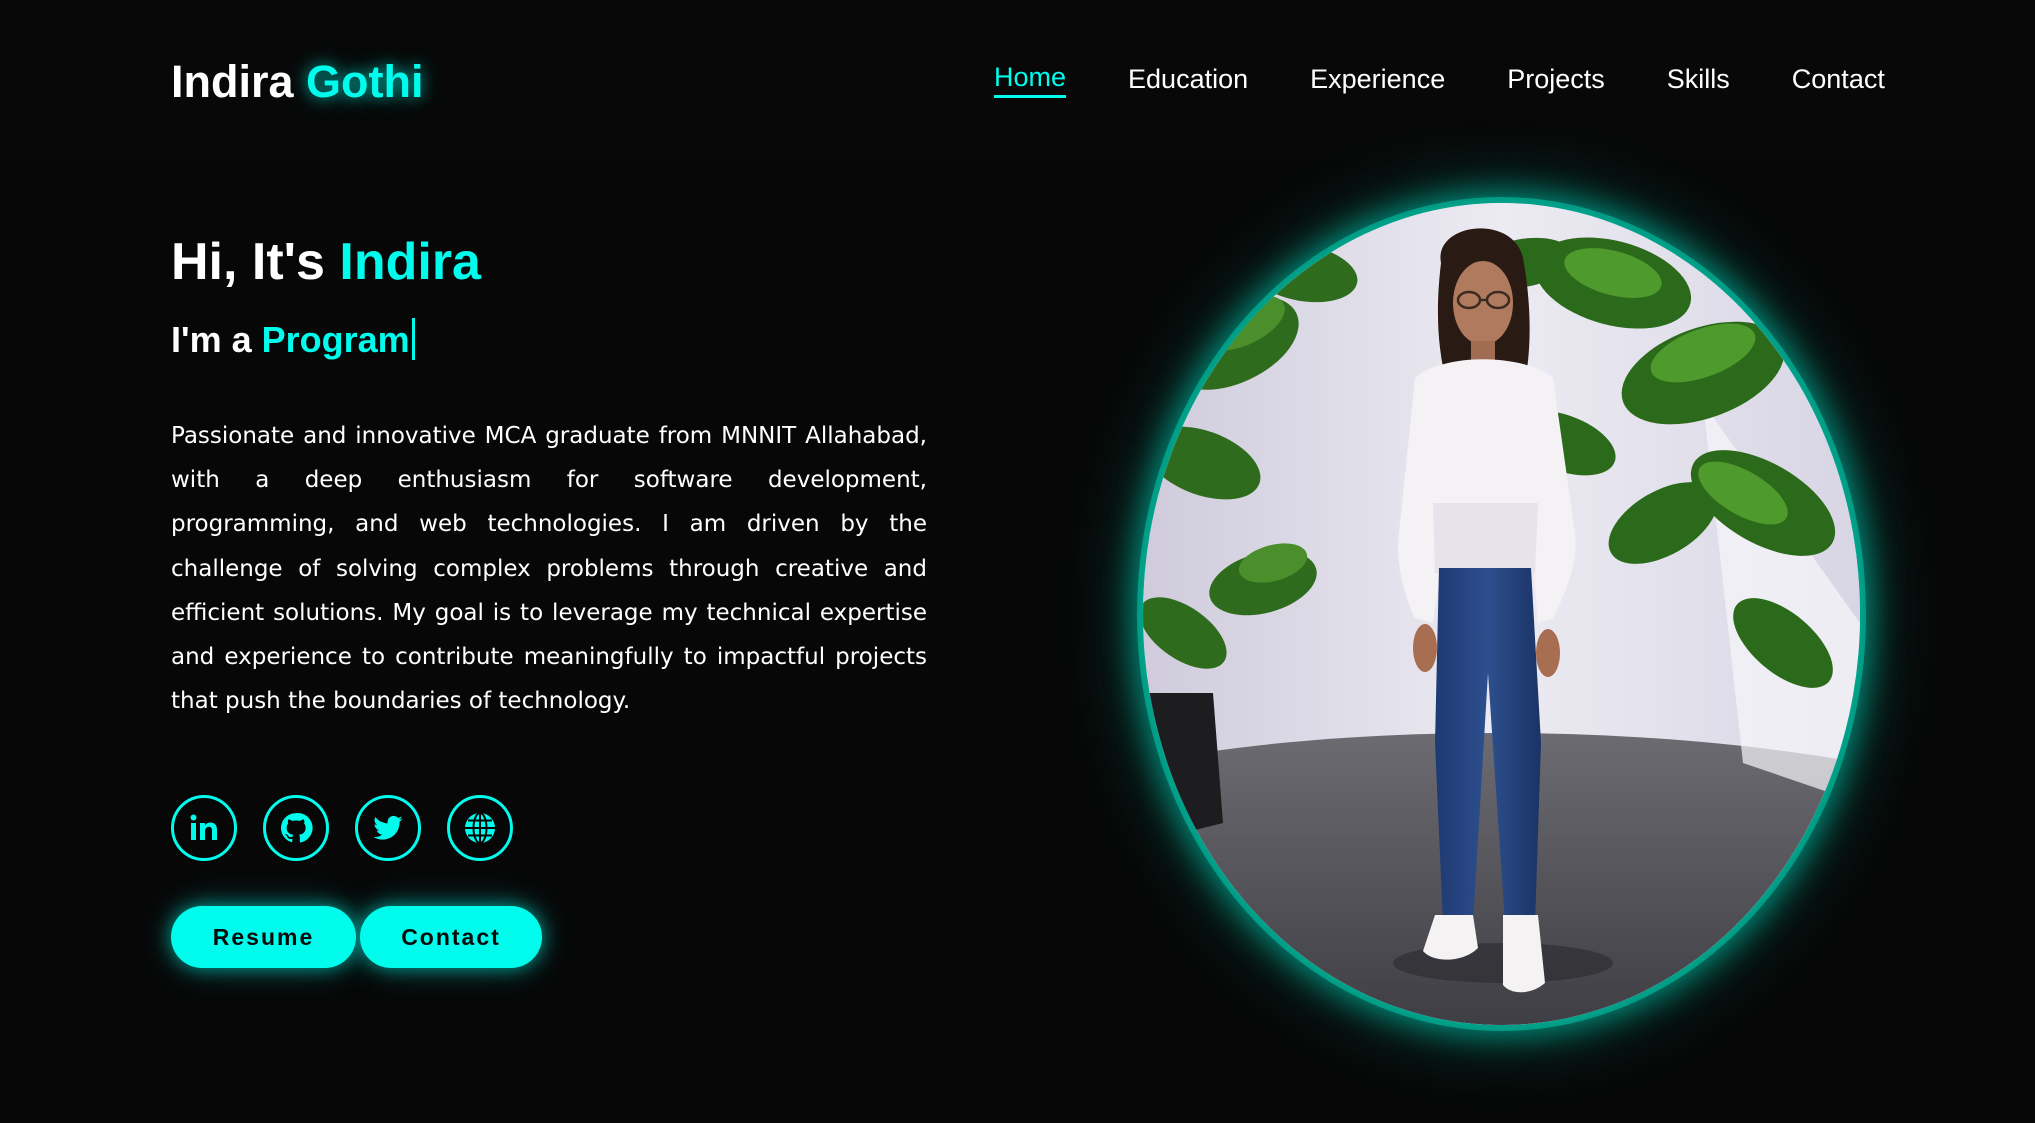  Describe the element at coordinates (451, 937) in the screenshot. I see `contact-button: Contact` at that location.